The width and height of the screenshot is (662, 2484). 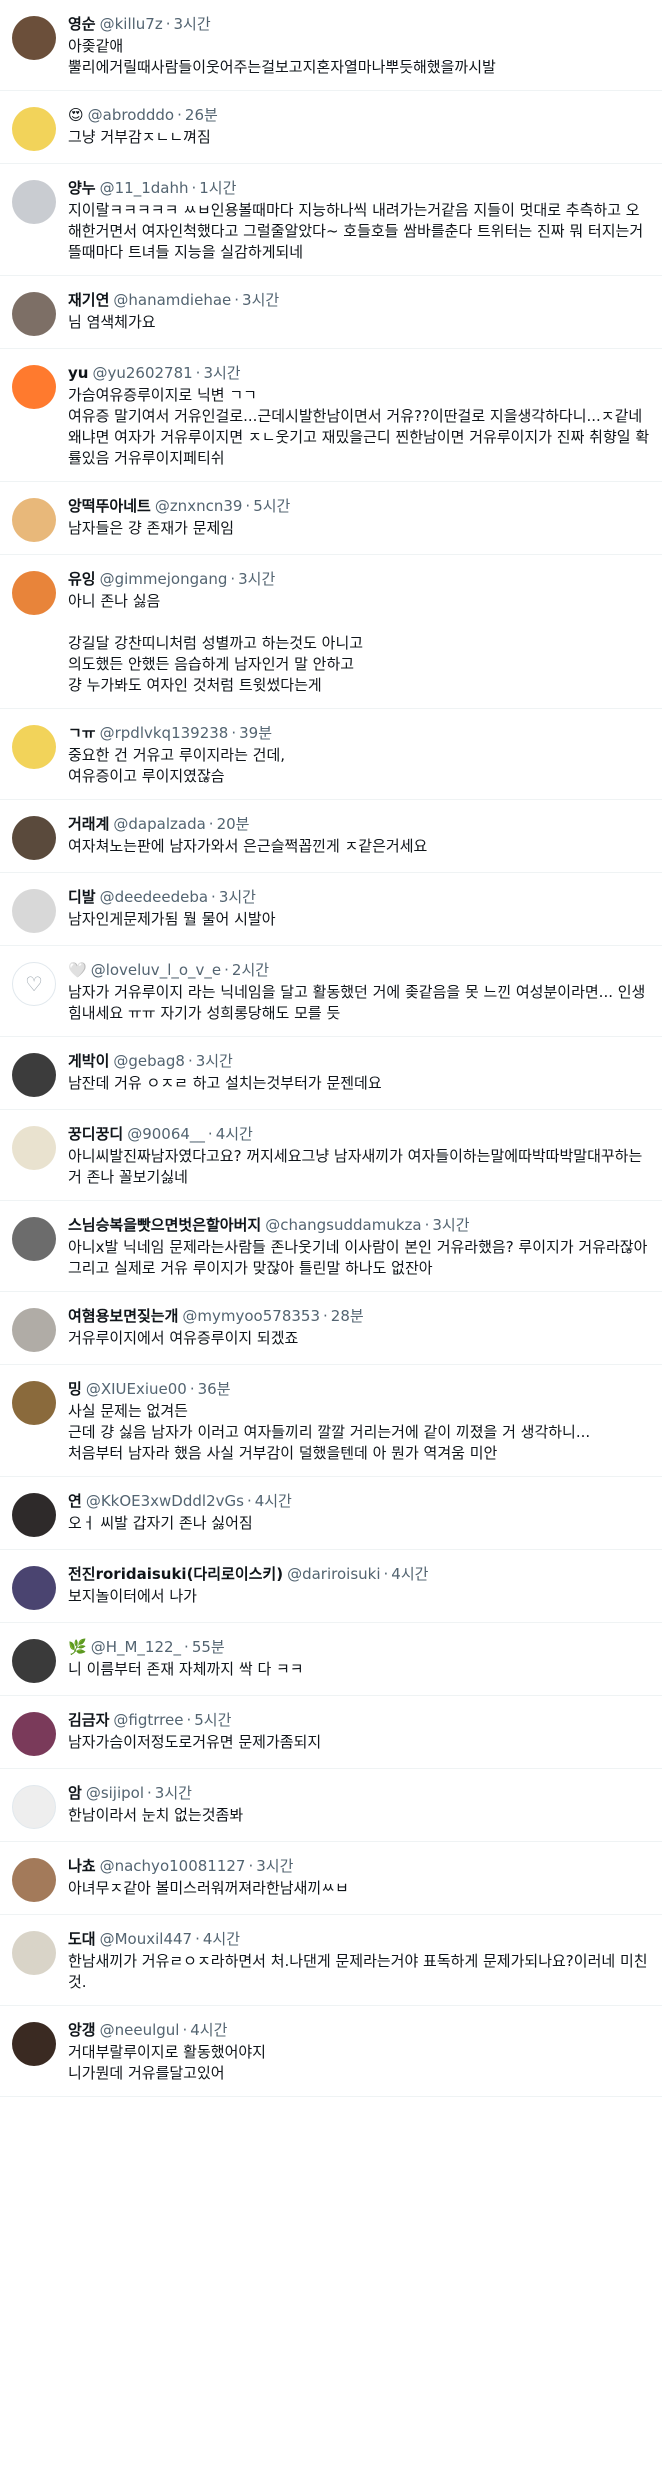 I want to click on timestamp: 39분, so click(x=255, y=733).